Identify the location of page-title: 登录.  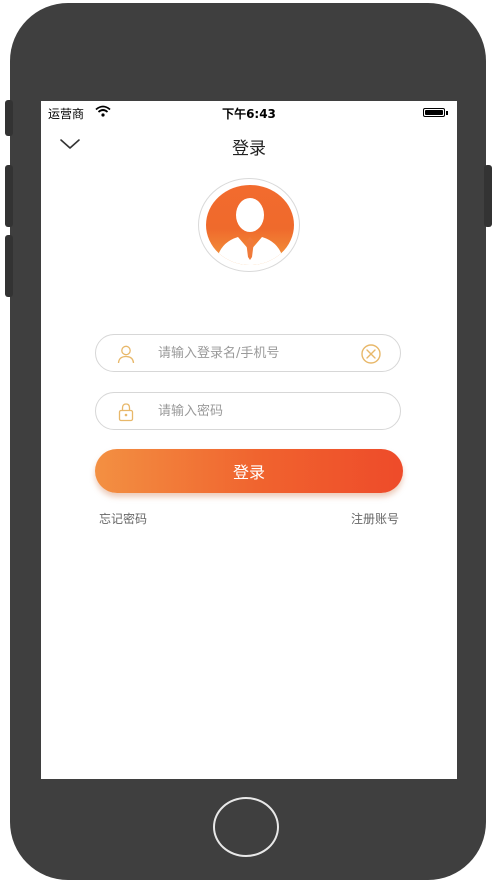
(249, 149).